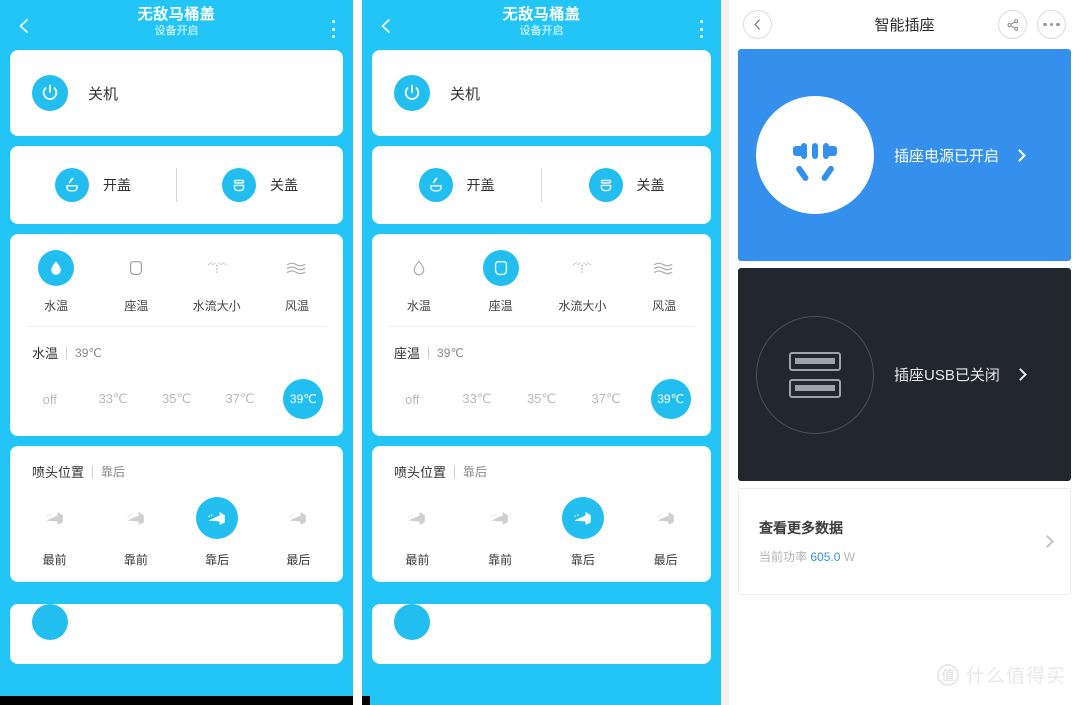 The image size is (1080, 705). I want to click on nozzle-label: 最后, so click(298, 560).